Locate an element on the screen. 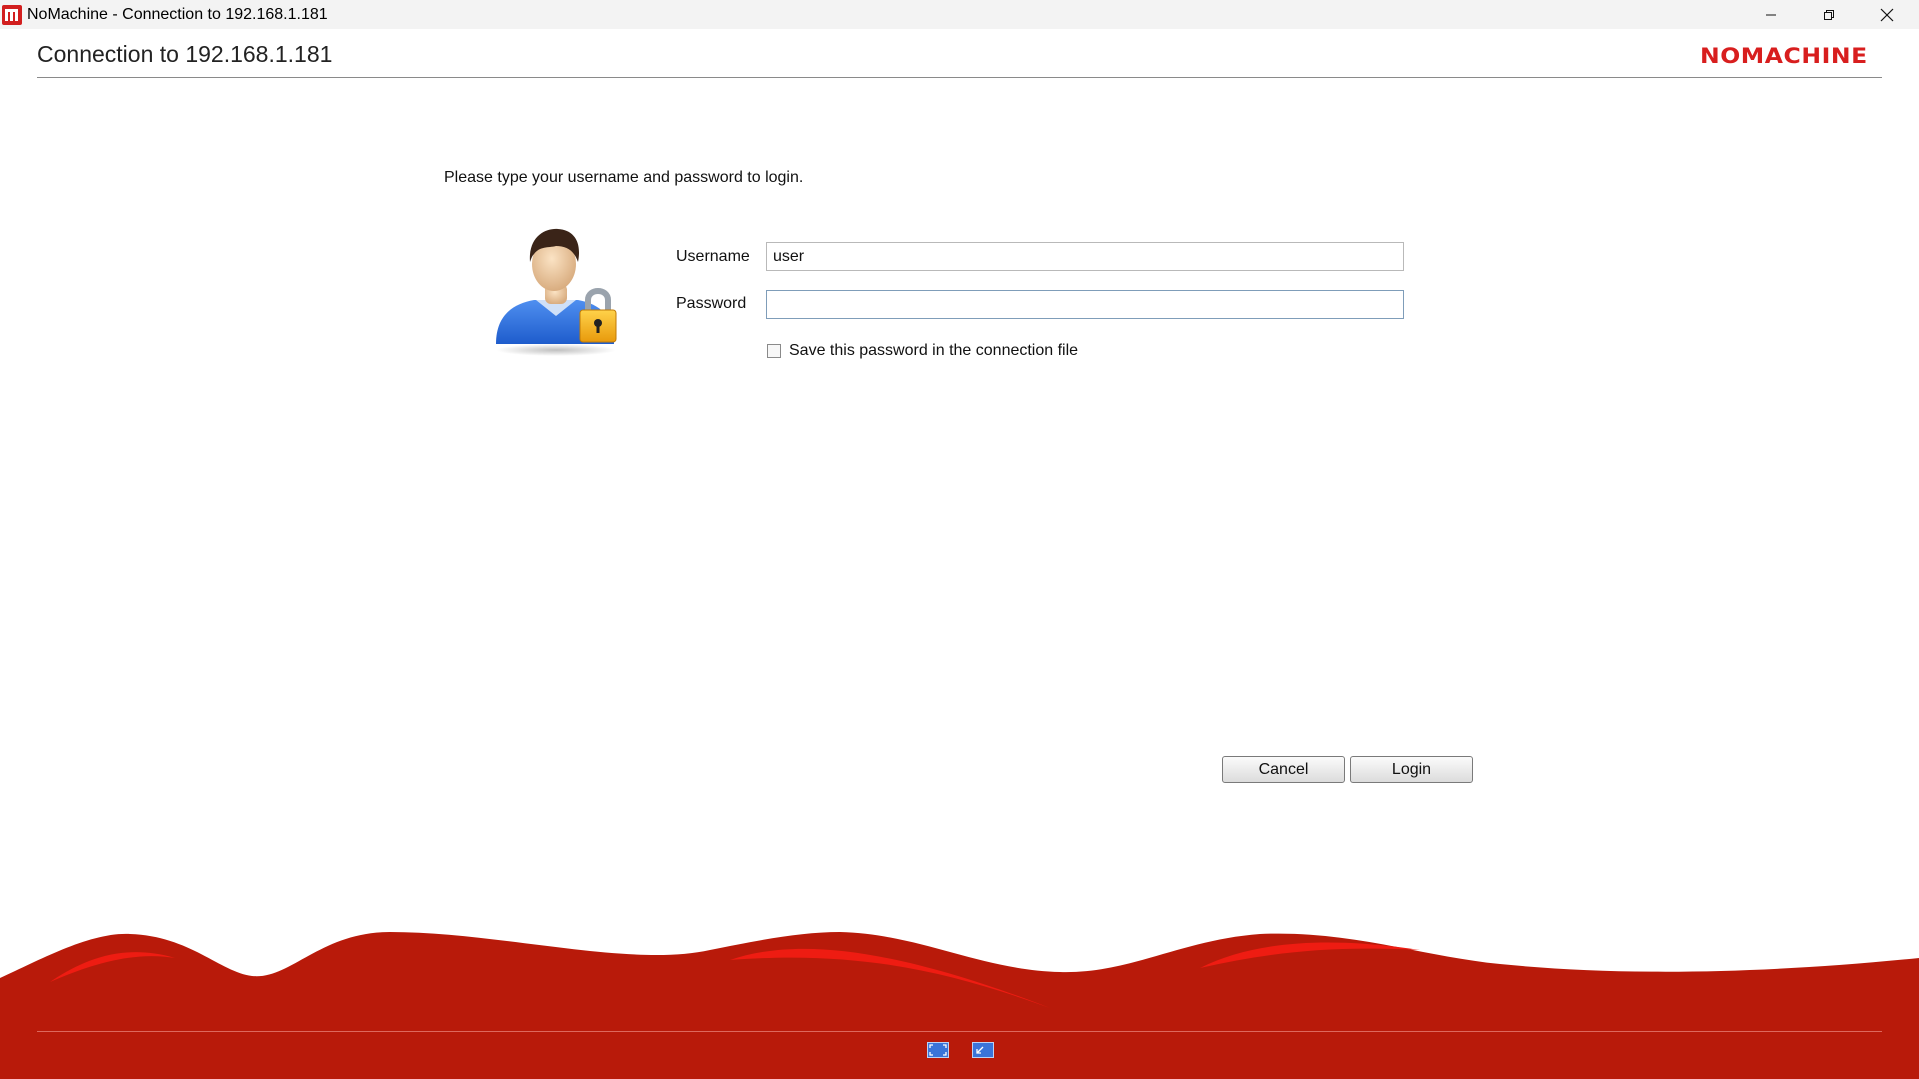 This screenshot has height=1079, width=1919. title-bar: NoMachine - Connection to 192.168.1.181 is located at coordinates (959, 14).